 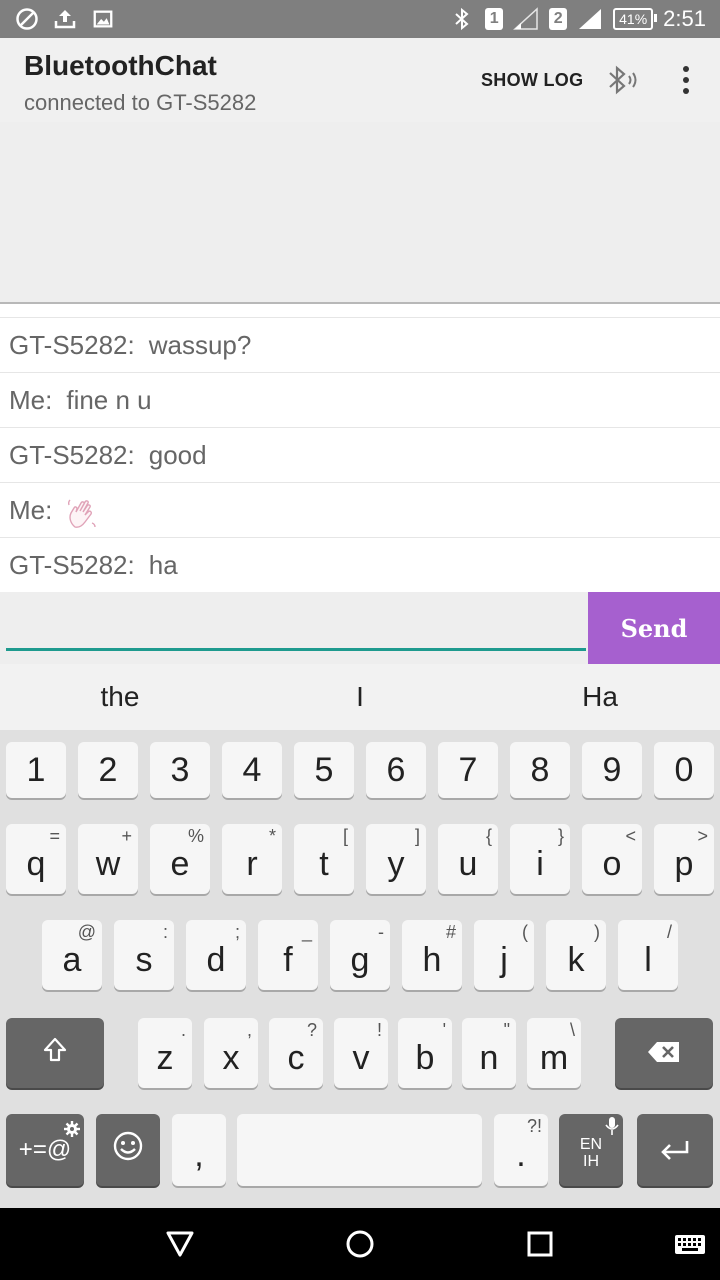 I want to click on key-alt-label: <, so click(x=630, y=836).